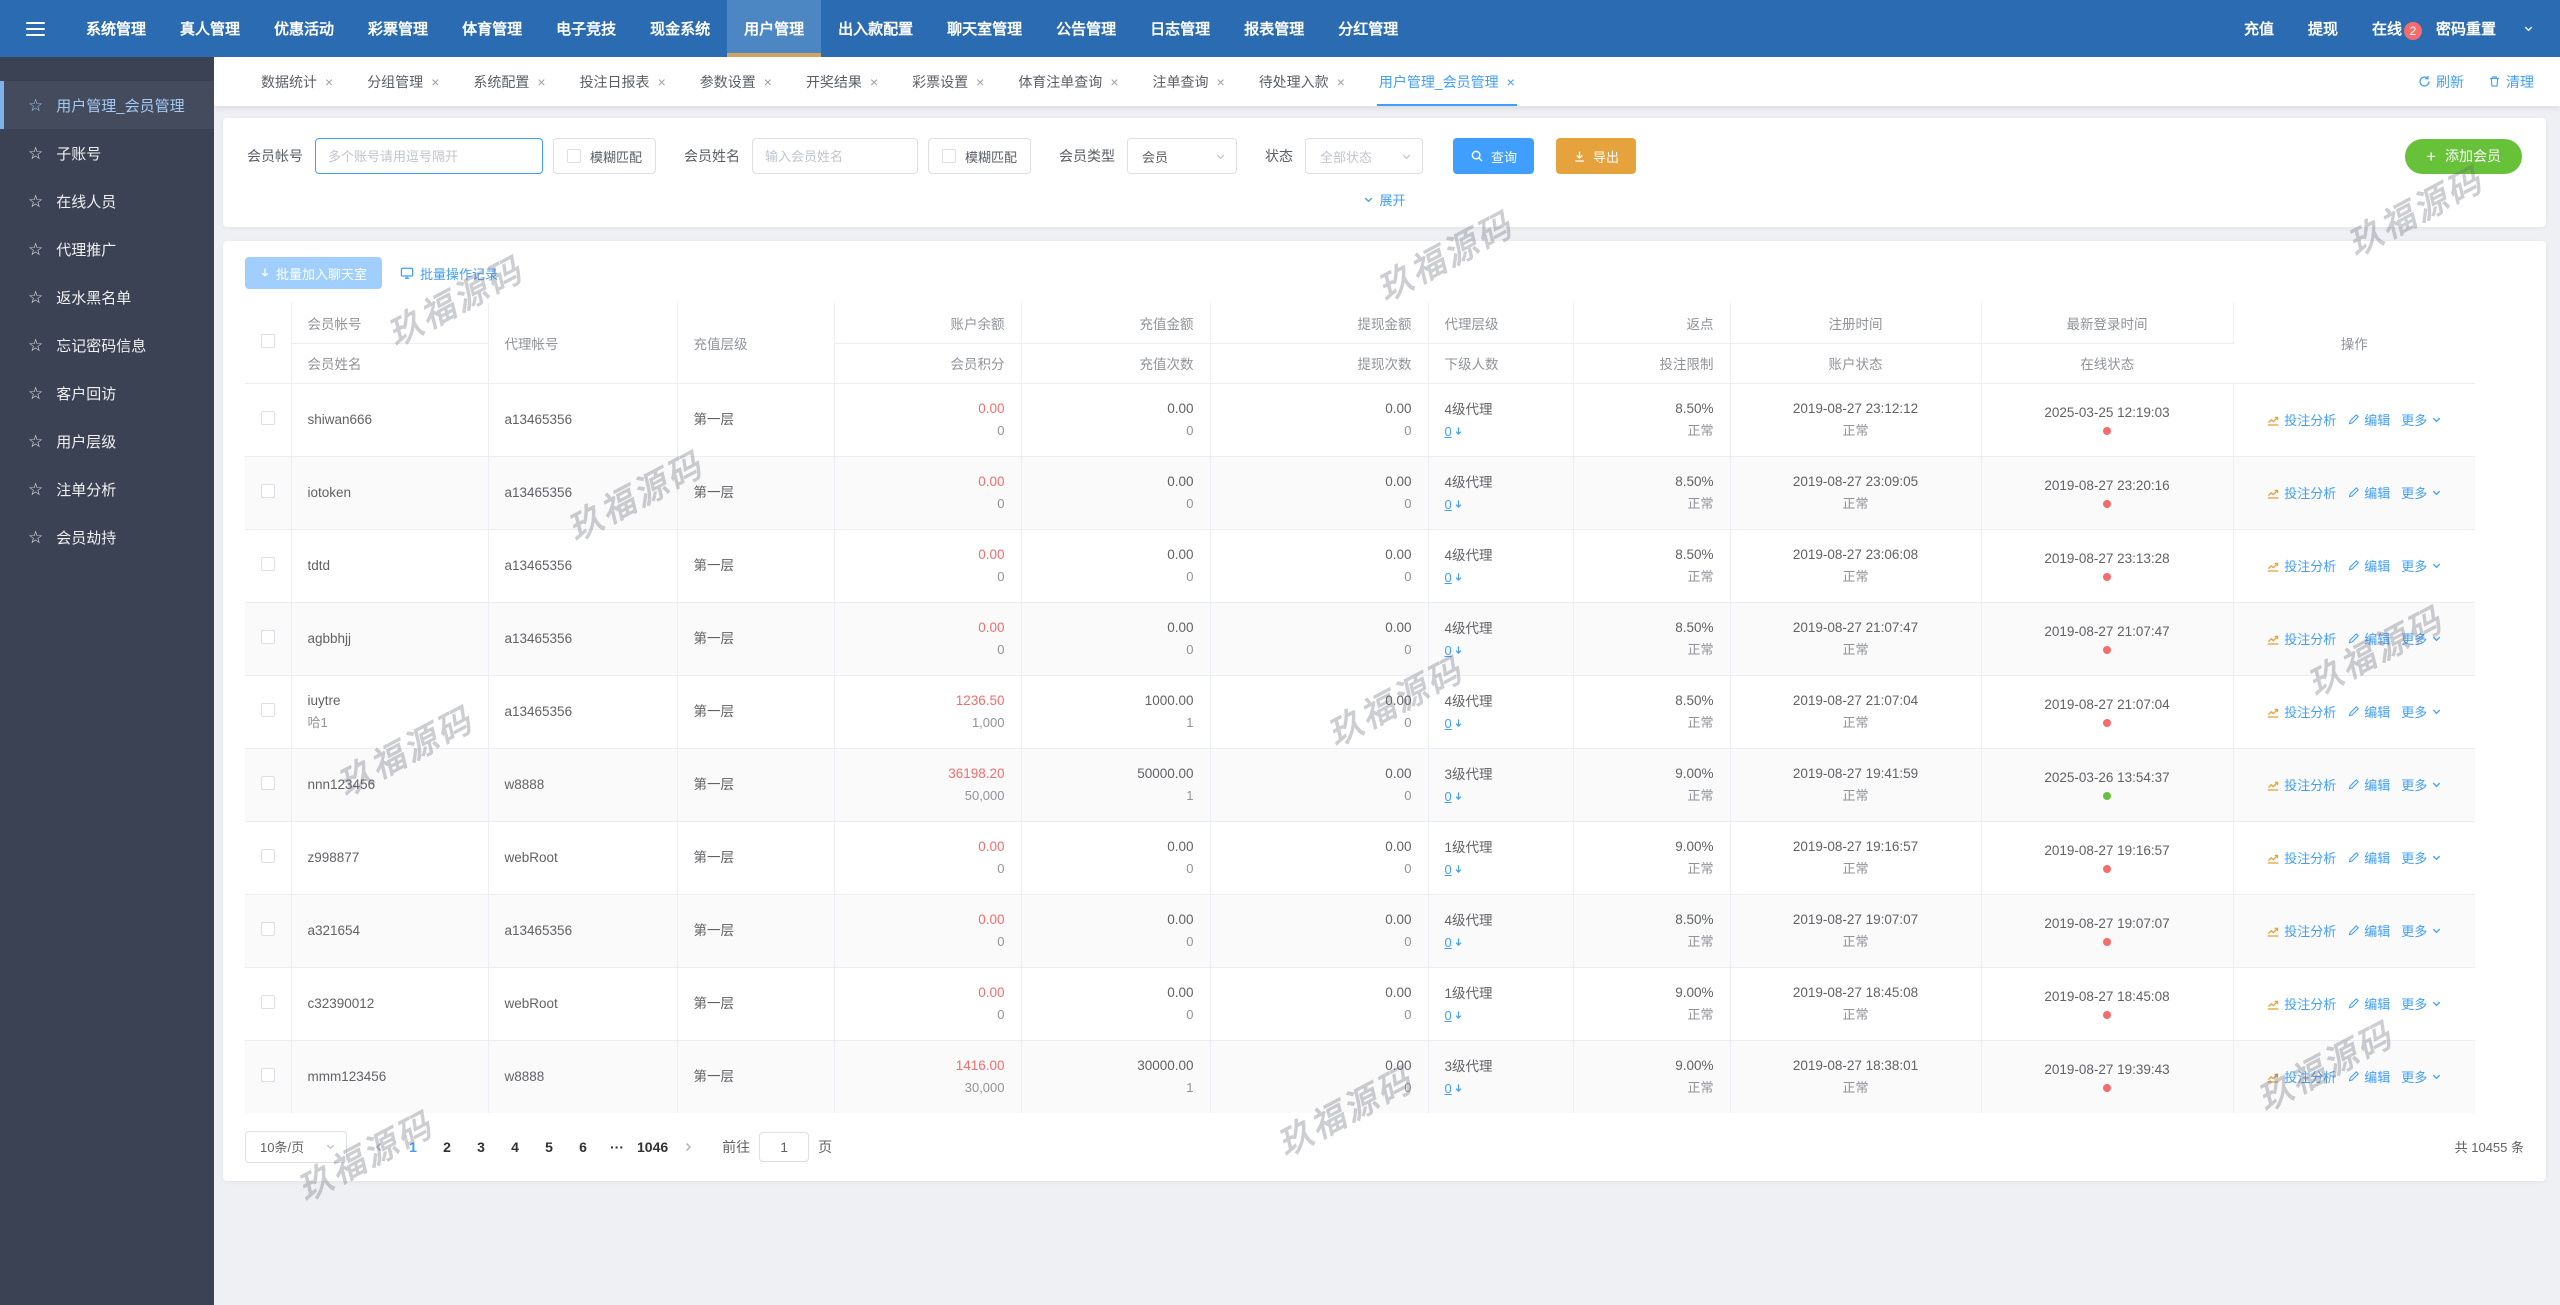 Image resolution: width=2560 pixels, height=1305 pixels. What do you see at coordinates (586, 28) in the screenshot?
I see `topnav-item: 电子竞技` at bounding box center [586, 28].